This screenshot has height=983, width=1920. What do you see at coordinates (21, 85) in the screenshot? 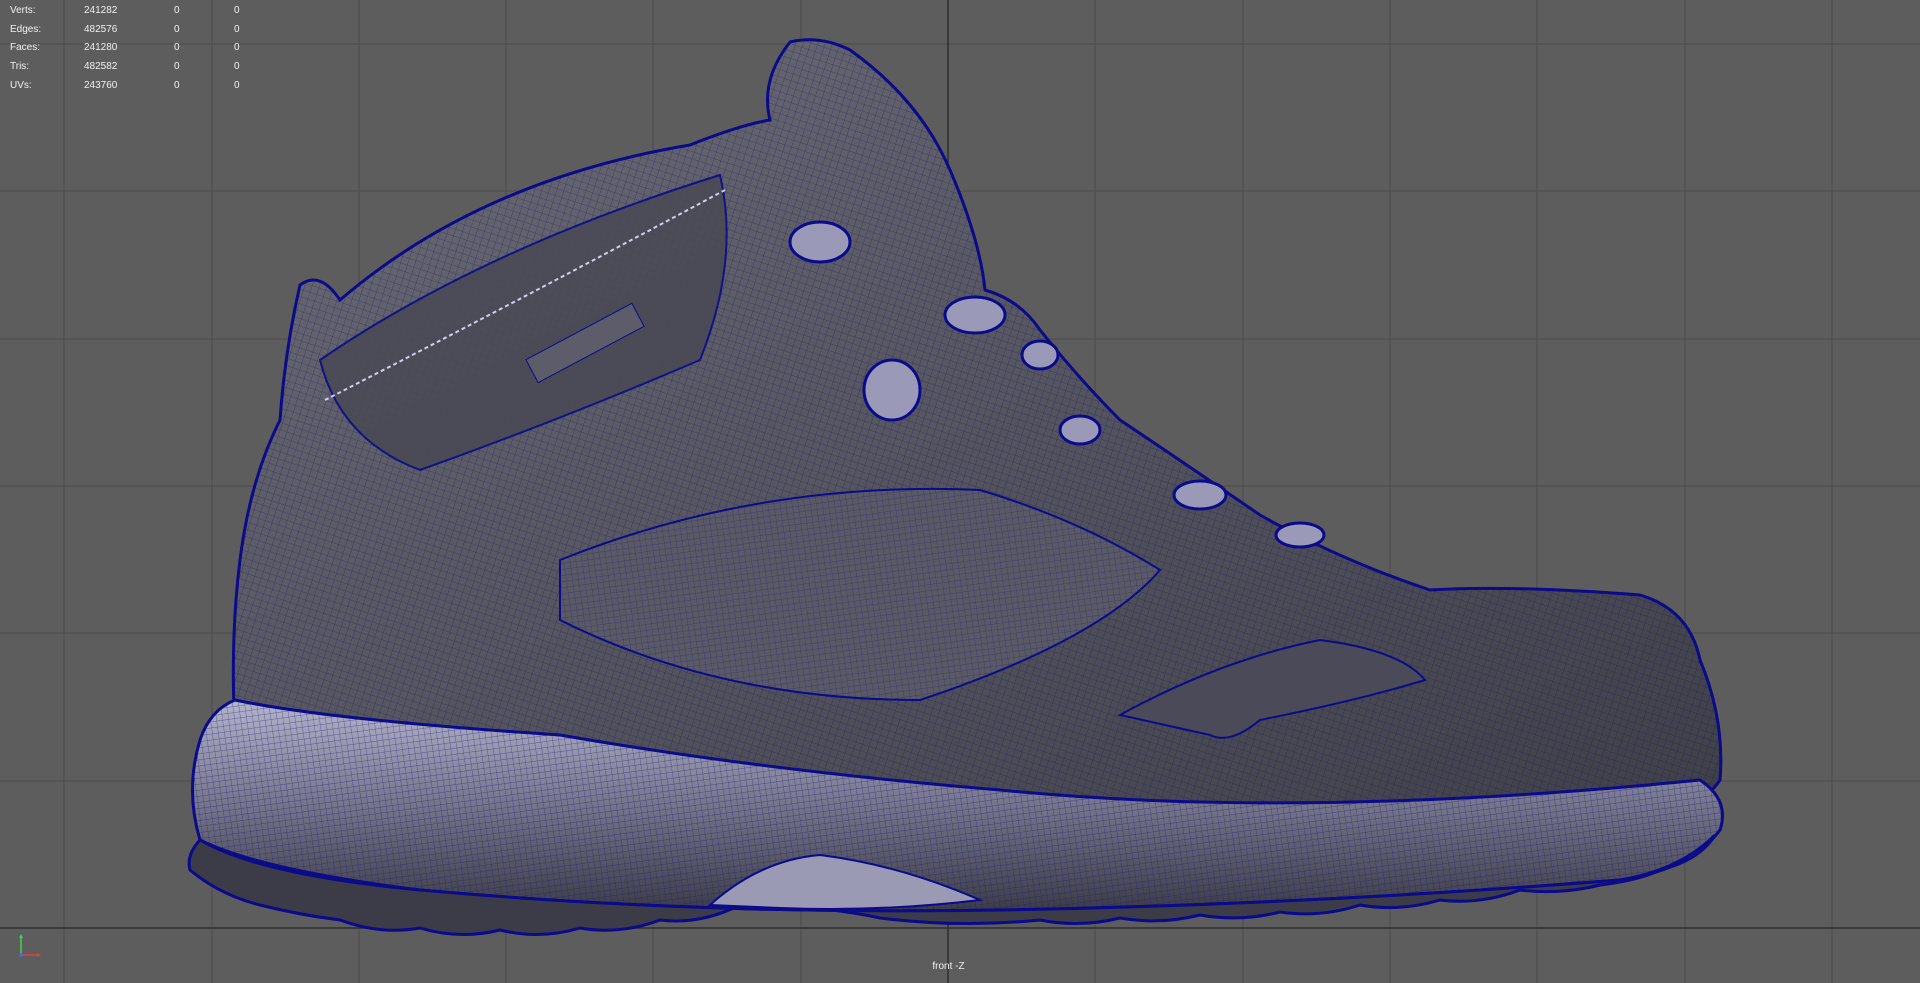
I see `hud-label: UVs:` at bounding box center [21, 85].